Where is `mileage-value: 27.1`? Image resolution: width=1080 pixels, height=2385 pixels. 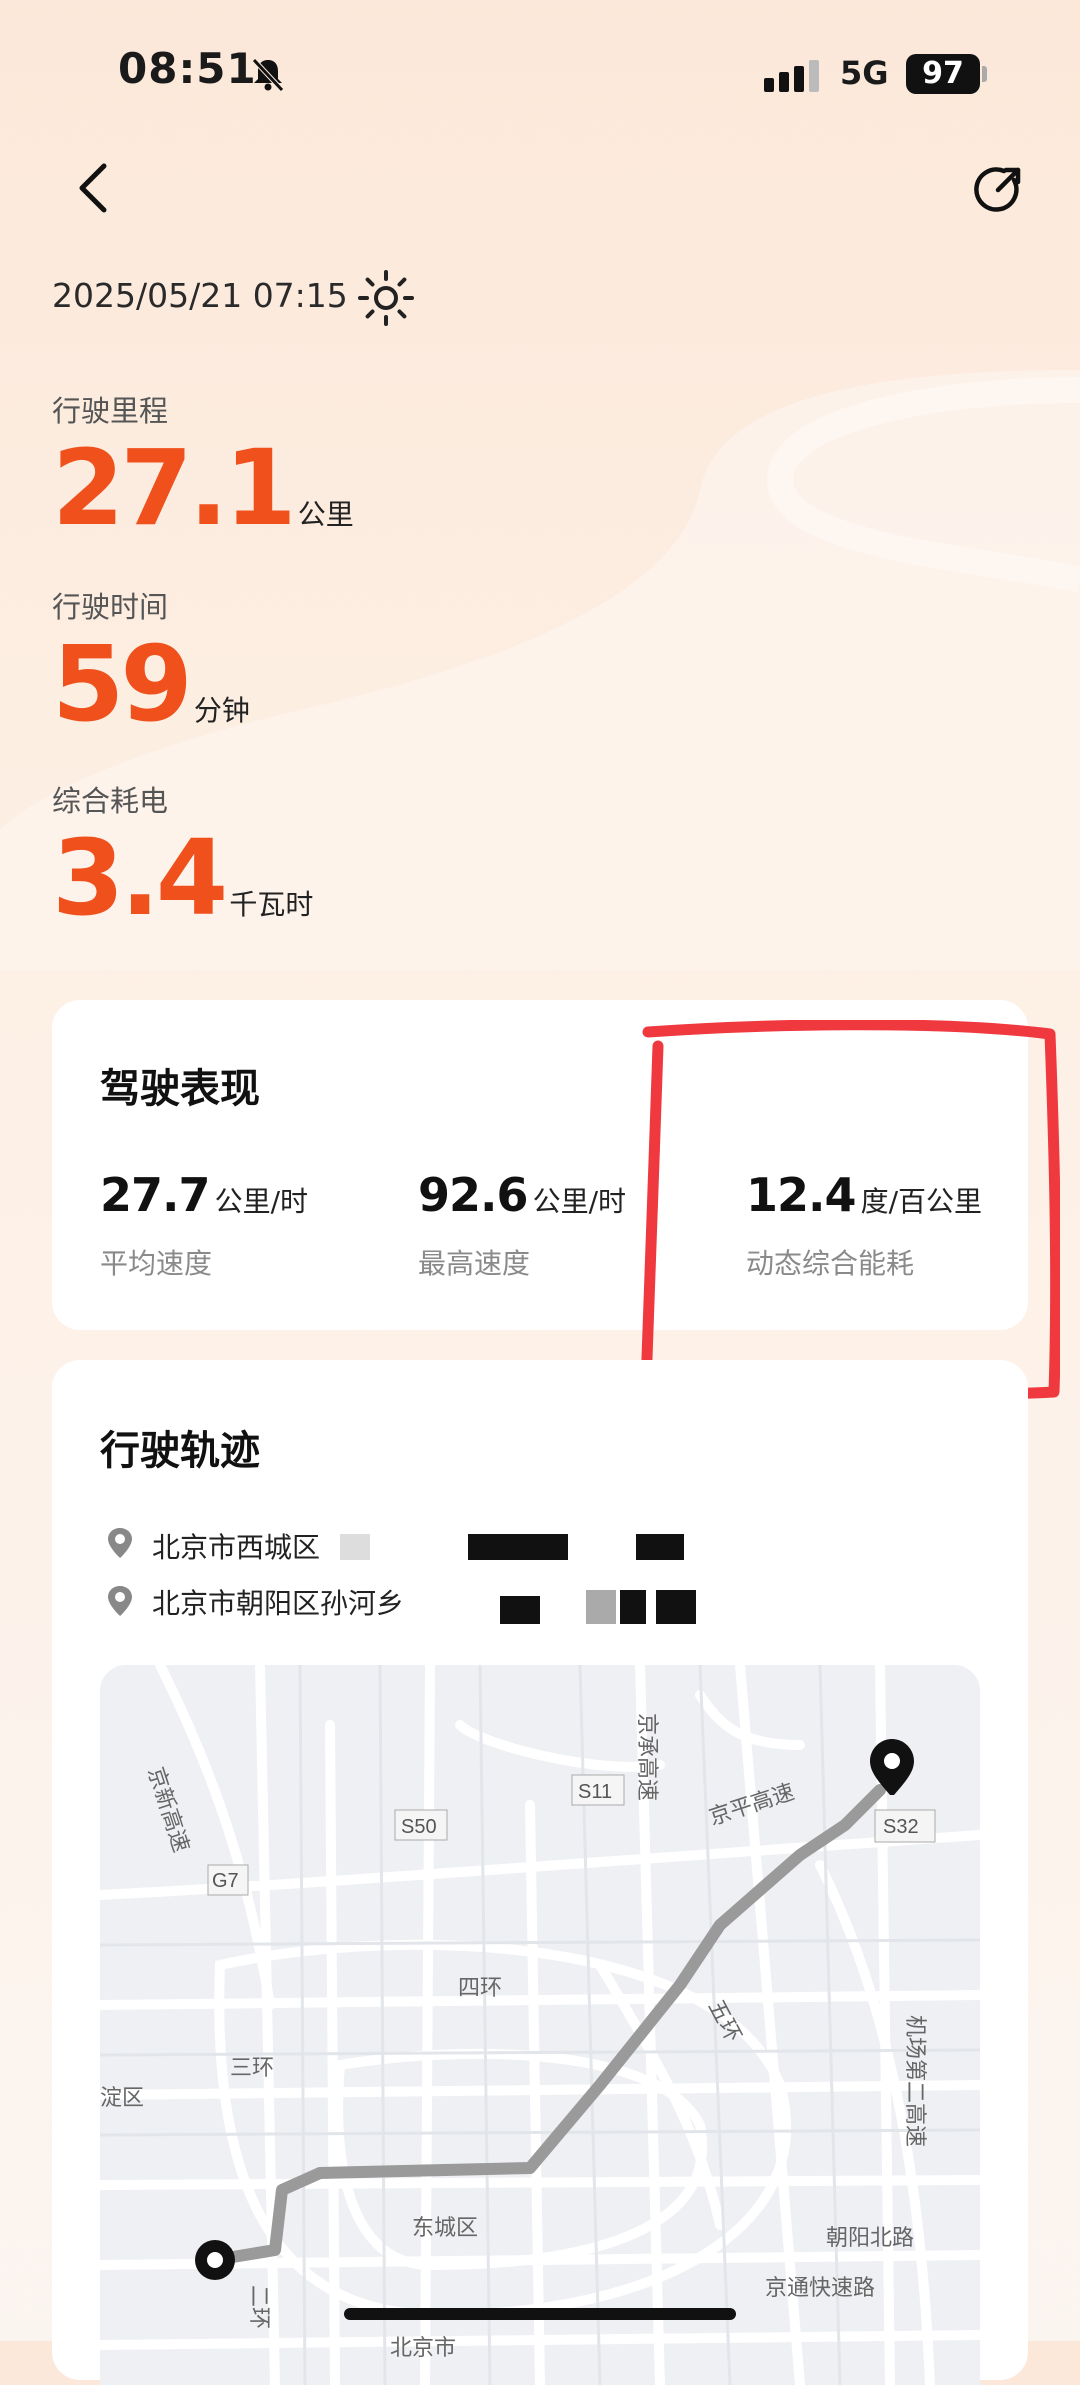
mileage-value: 27.1 is located at coordinates (174, 488).